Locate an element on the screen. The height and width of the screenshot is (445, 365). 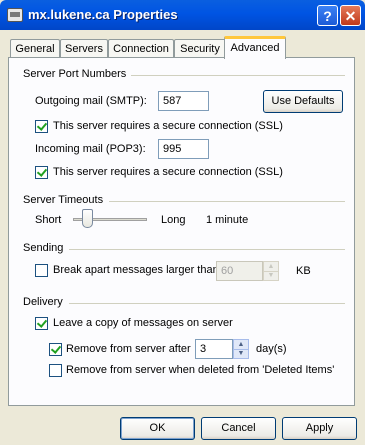
help-button: ? is located at coordinates (327, 15).